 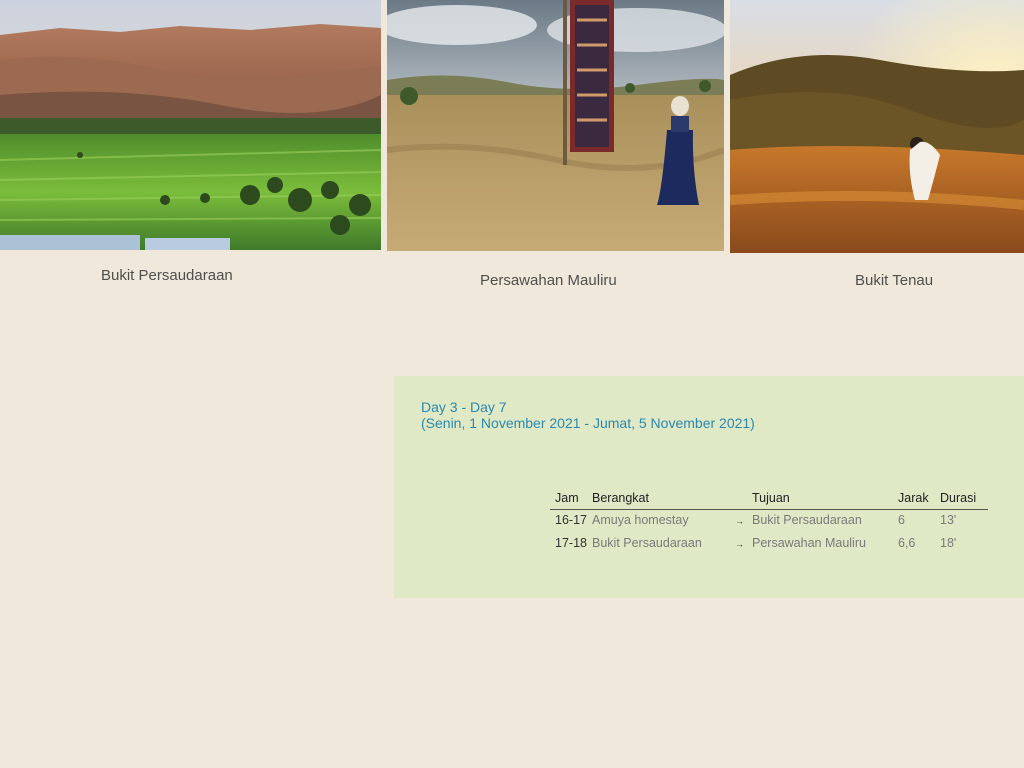 What do you see at coordinates (958, 498) in the screenshot?
I see `header-durasi: Durasi` at bounding box center [958, 498].